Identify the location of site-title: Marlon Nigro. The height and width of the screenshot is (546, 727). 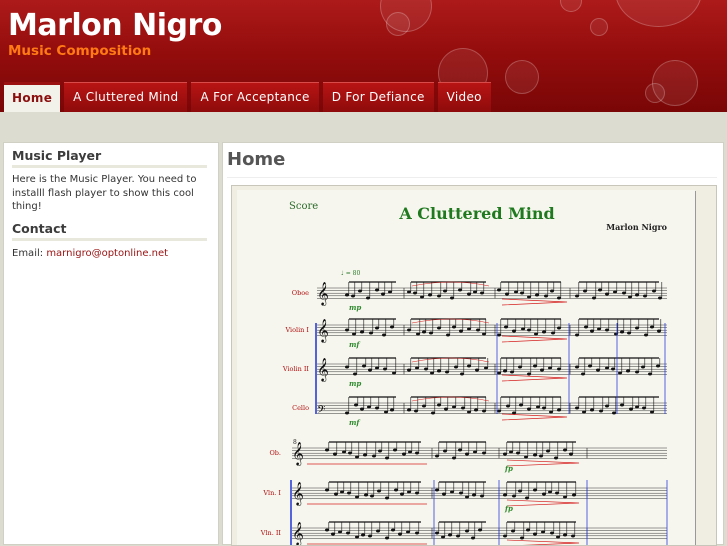
(115, 25).